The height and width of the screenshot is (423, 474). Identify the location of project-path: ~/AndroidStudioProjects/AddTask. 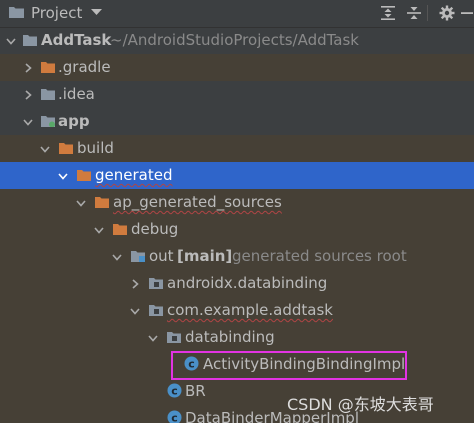
(234, 40).